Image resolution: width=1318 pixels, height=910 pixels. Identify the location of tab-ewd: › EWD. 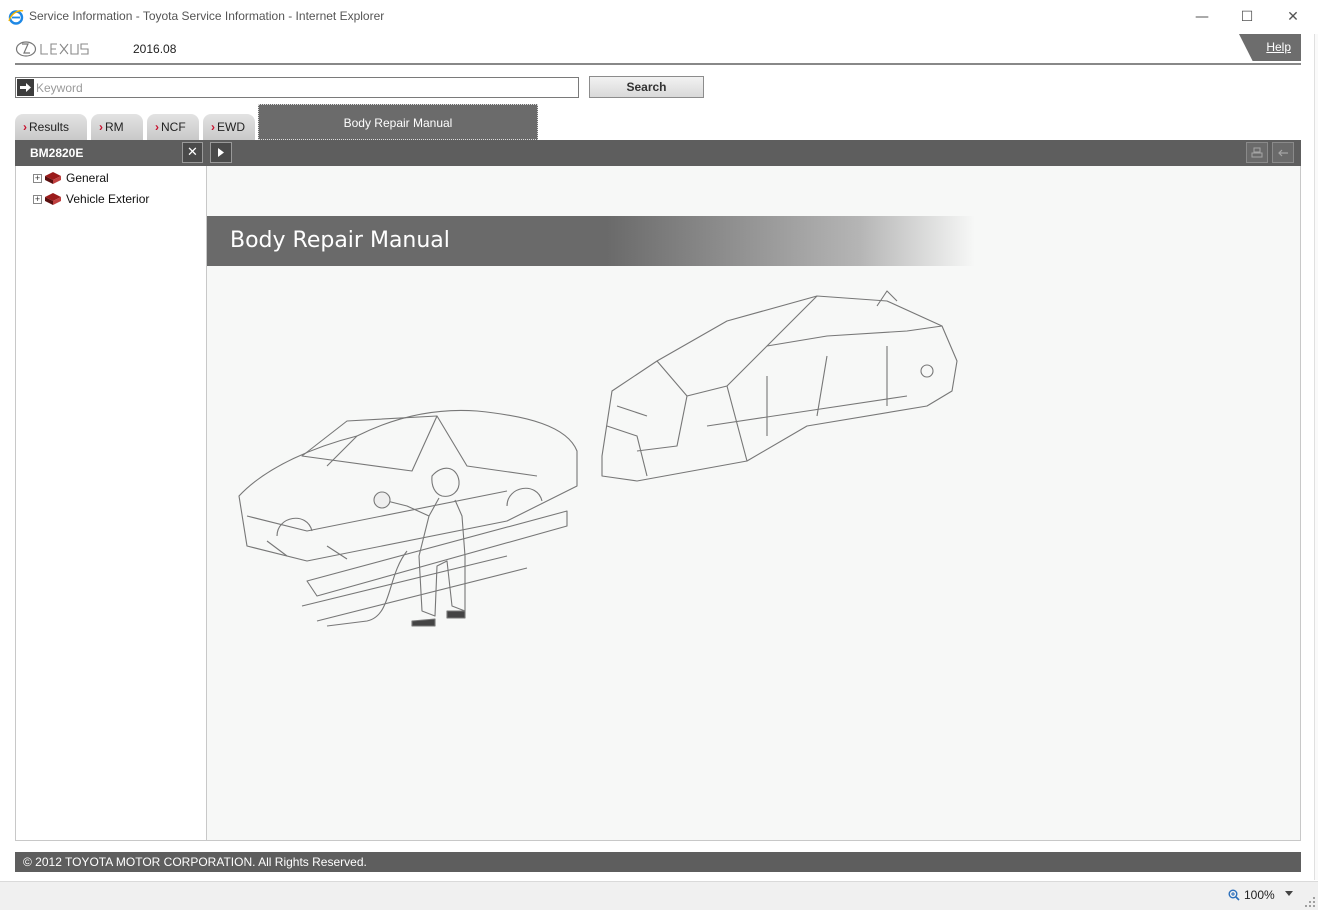
(229, 127).